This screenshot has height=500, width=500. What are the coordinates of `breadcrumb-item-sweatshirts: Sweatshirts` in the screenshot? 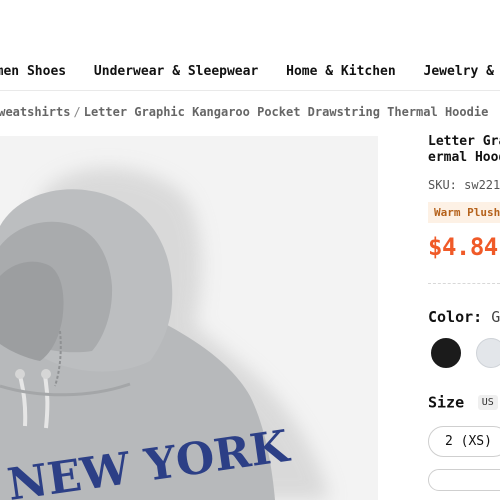 It's located at (35, 112).